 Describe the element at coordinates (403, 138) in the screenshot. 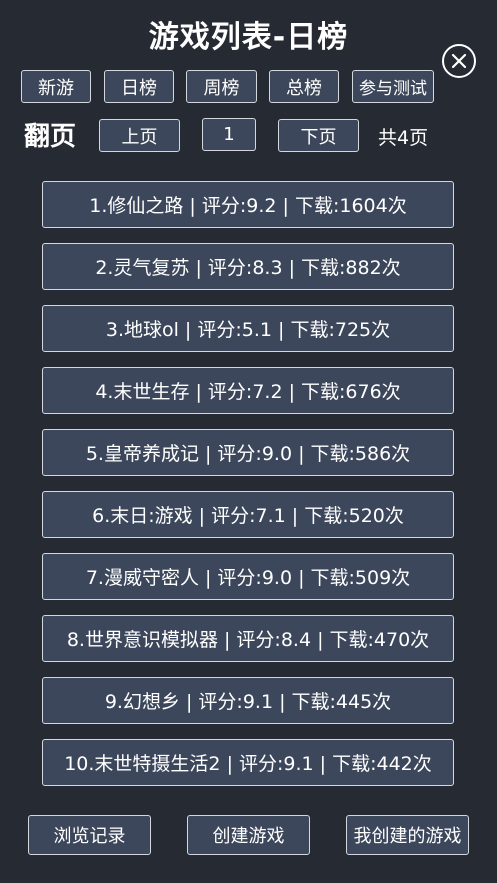

I see `total-pages-text: 共4页` at that location.